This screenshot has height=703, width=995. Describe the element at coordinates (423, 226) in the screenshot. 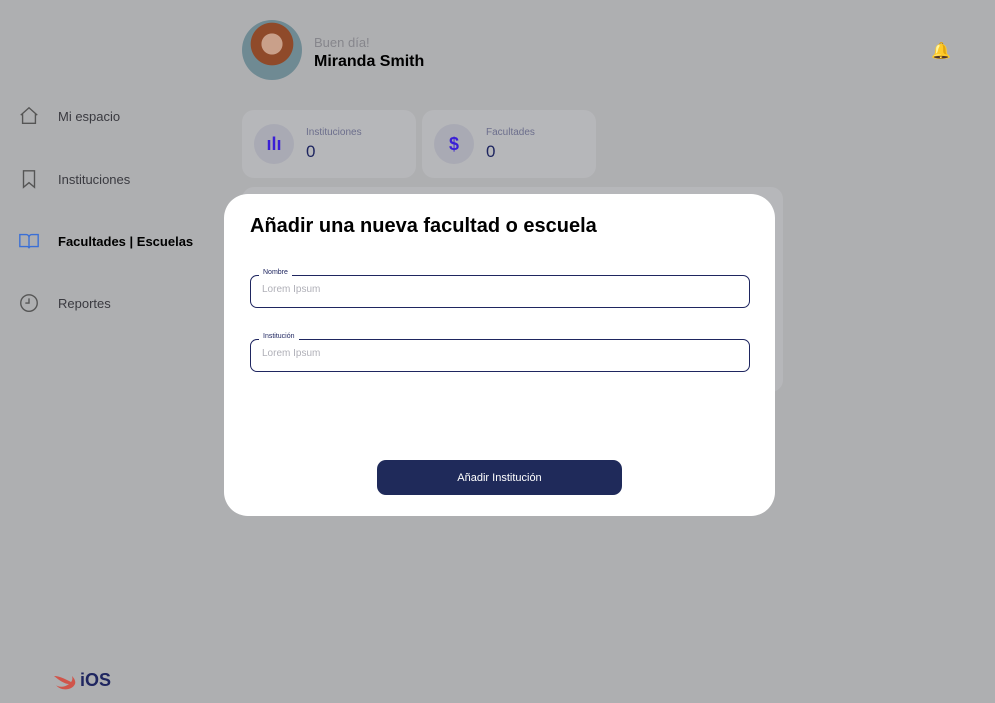

I see `modal-title: Añadir una nueva facultad o escuela` at that location.